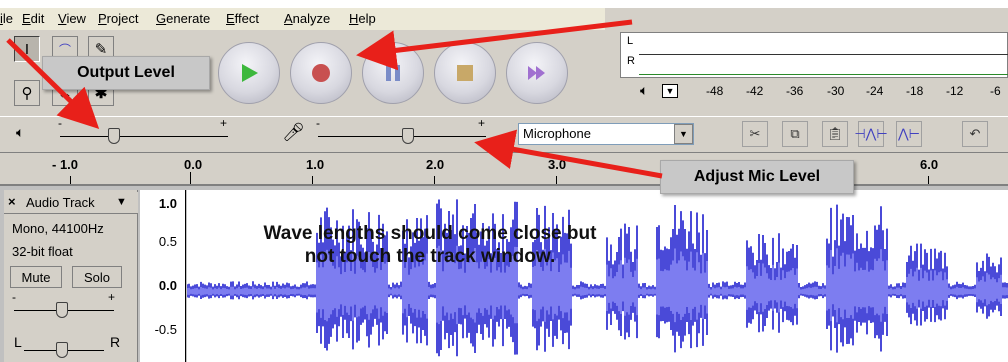  What do you see at coordinates (20, 132) in the screenshot?
I see `output-volume-icon: 🔈︎` at bounding box center [20, 132].